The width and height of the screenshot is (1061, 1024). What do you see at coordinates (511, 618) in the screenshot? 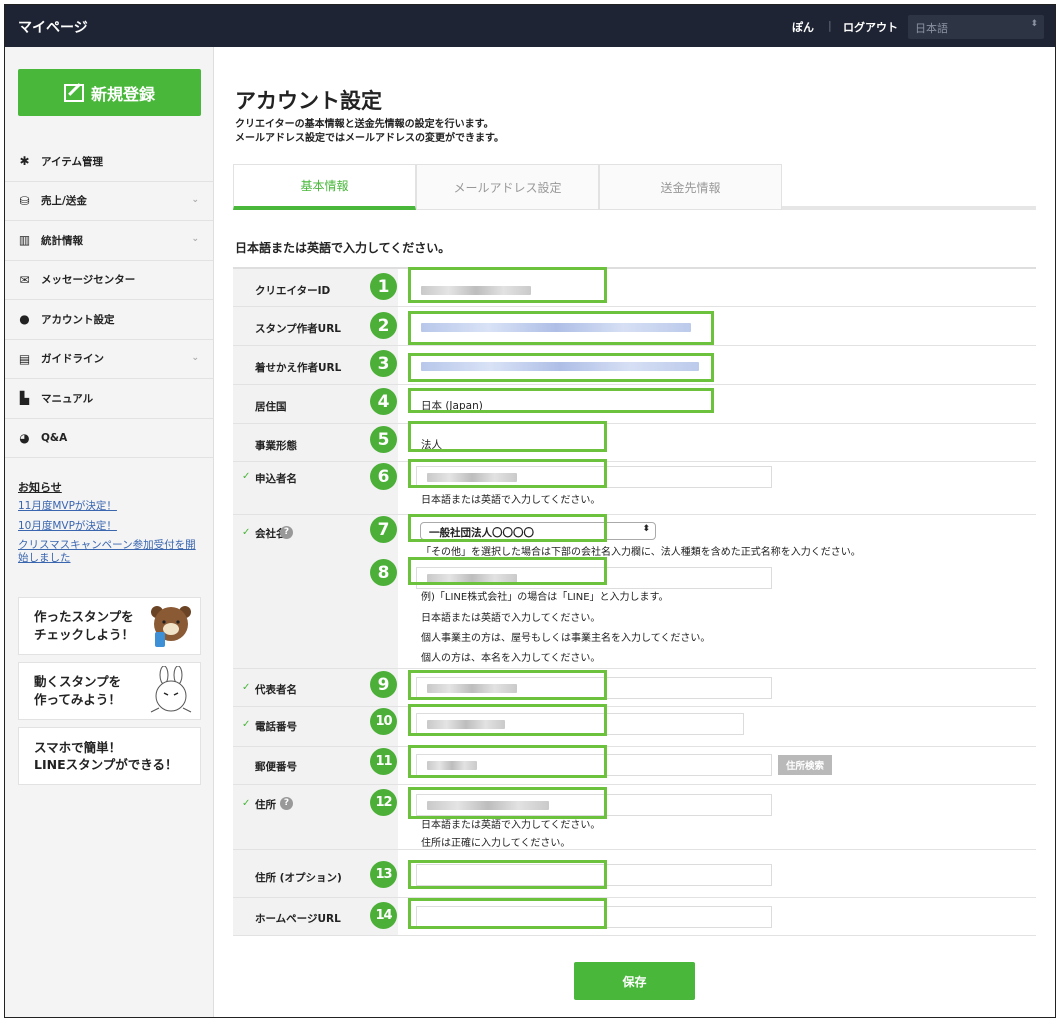
I see `company-hint: 日本語または英語で入力してください。` at bounding box center [511, 618].